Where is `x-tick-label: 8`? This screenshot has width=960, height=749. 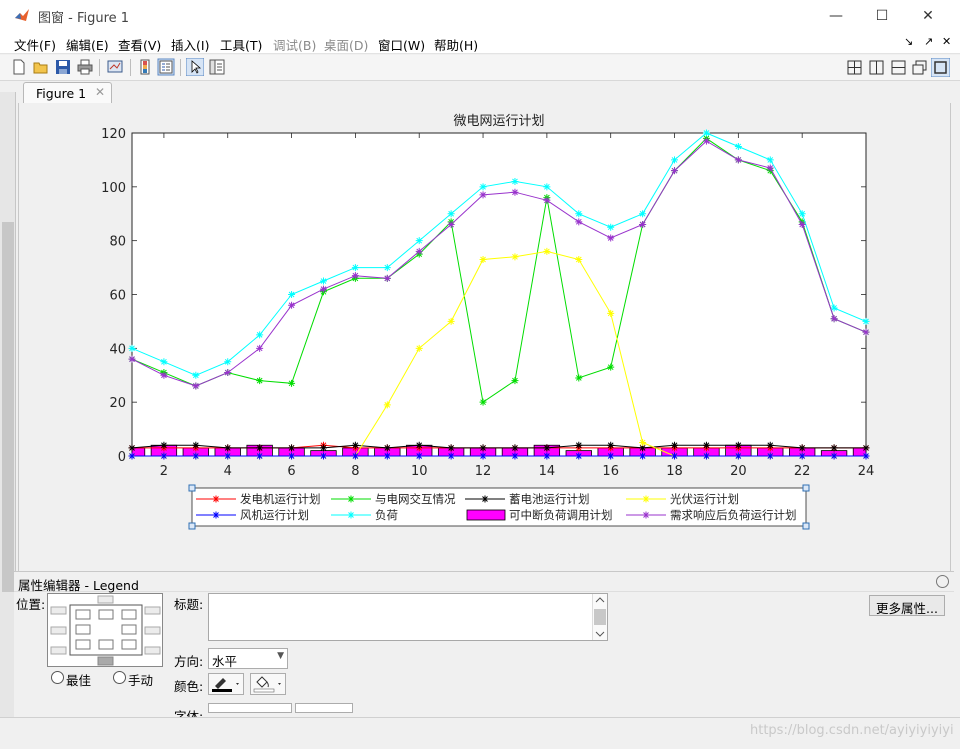 x-tick-label: 8 is located at coordinates (355, 471).